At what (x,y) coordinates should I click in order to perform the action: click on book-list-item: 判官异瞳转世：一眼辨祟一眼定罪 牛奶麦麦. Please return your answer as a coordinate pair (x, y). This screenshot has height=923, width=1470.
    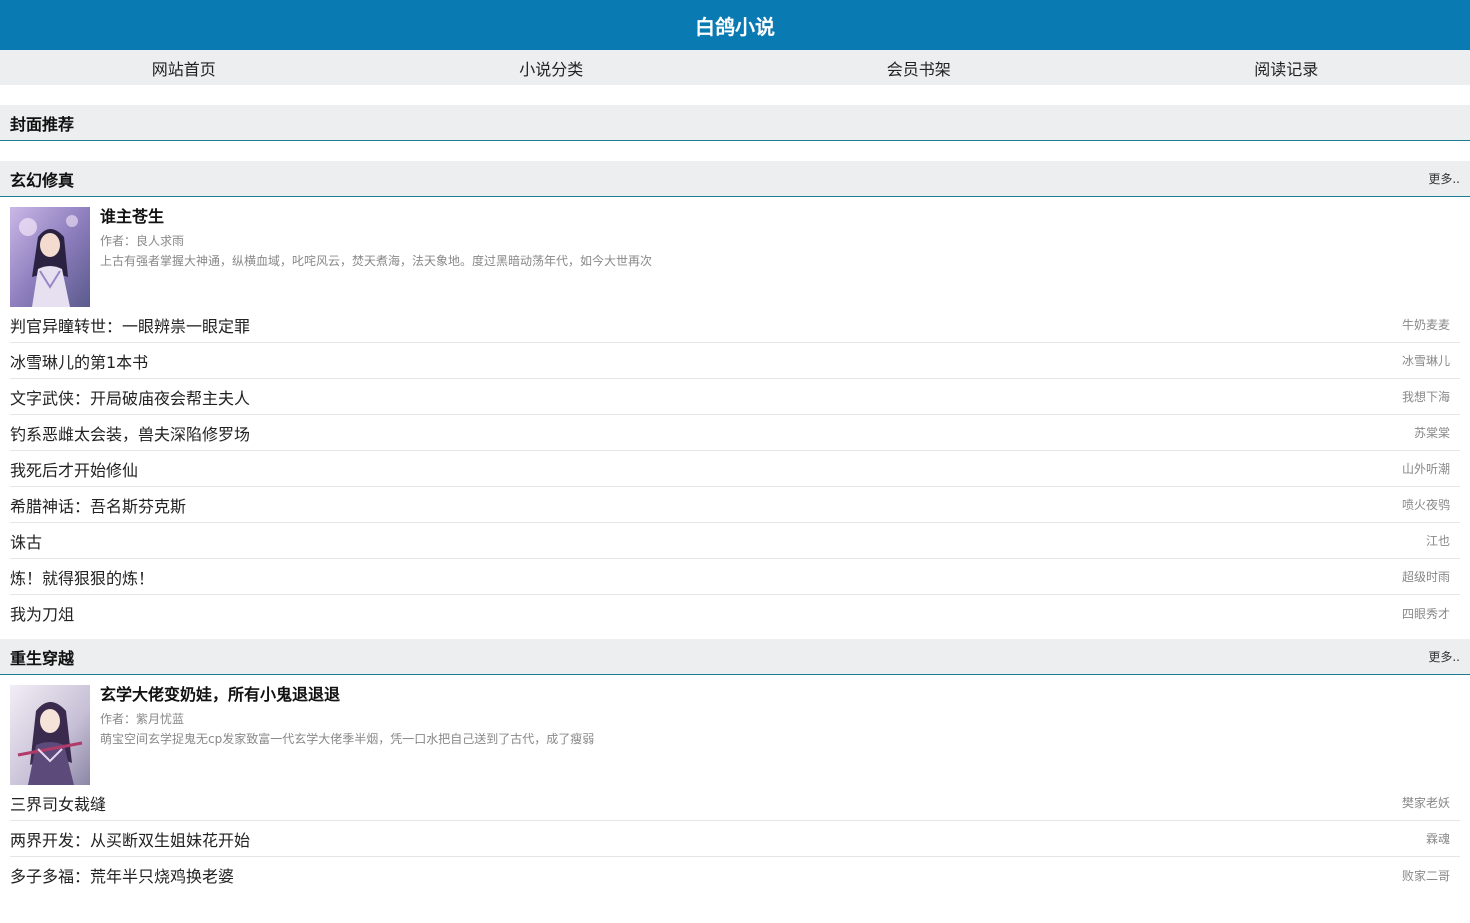
    Looking at the image, I should click on (735, 325).